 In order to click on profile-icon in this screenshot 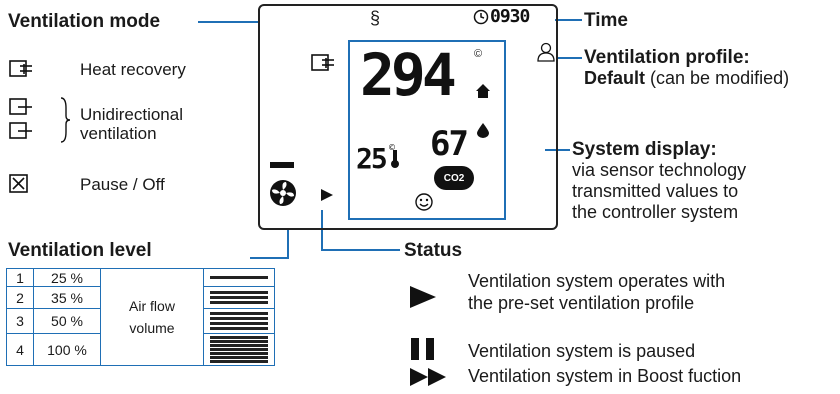, I will do `click(546, 54)`.